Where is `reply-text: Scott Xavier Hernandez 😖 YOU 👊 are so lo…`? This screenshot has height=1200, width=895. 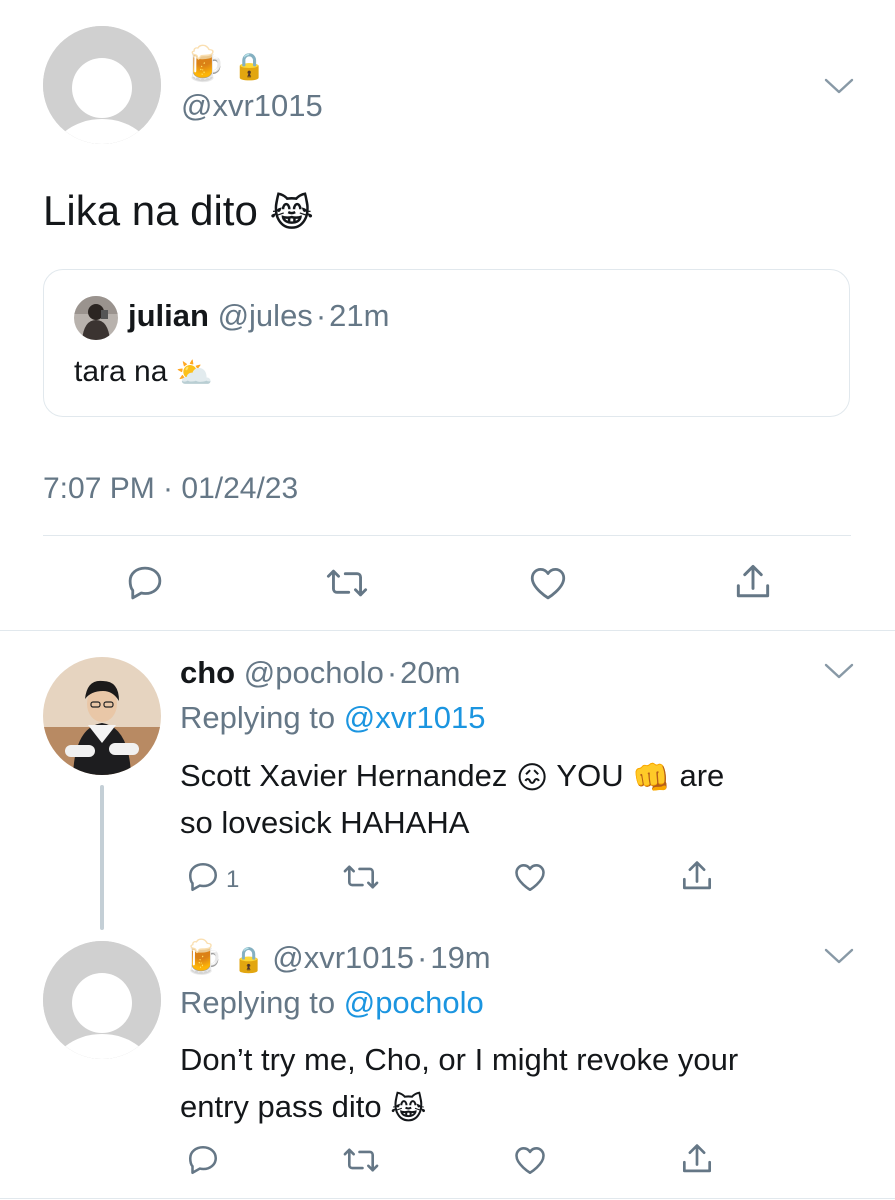 reply-text: Scott Xavier Hernandez 😖 YOU 👊 are so lo… is located at coordinates (452, 799).